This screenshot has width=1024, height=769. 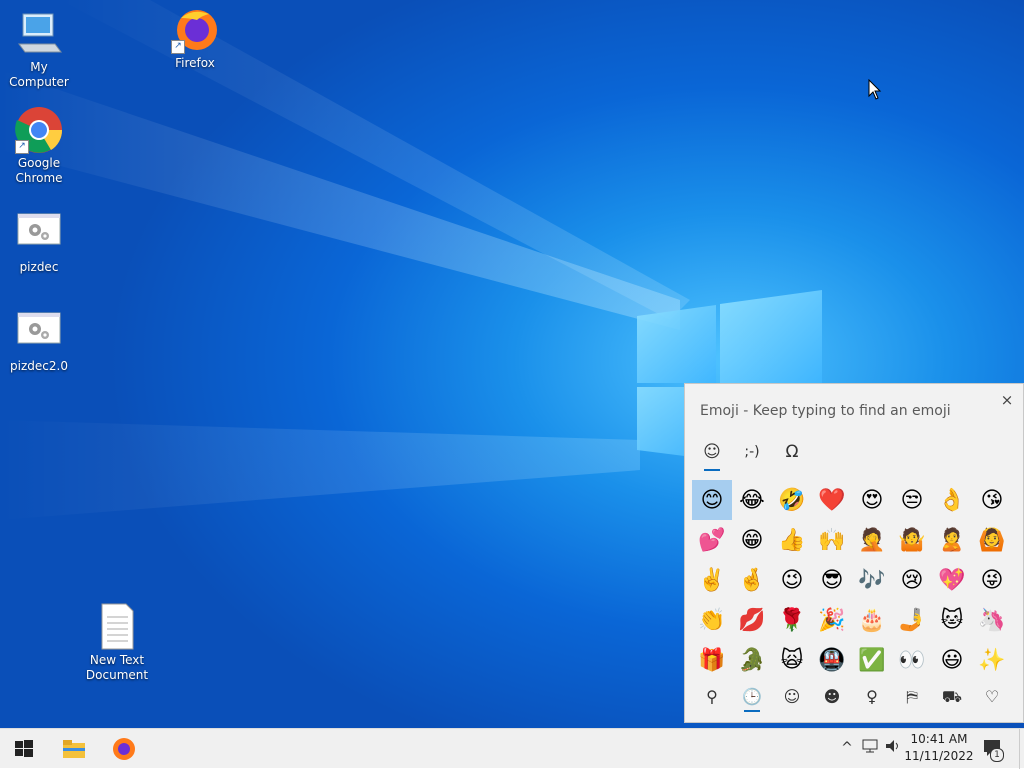 What do you see at coordinates (792, 540) in the screenshot?
I see `emoji-cell: 👍` at bounding box center [792, 540].